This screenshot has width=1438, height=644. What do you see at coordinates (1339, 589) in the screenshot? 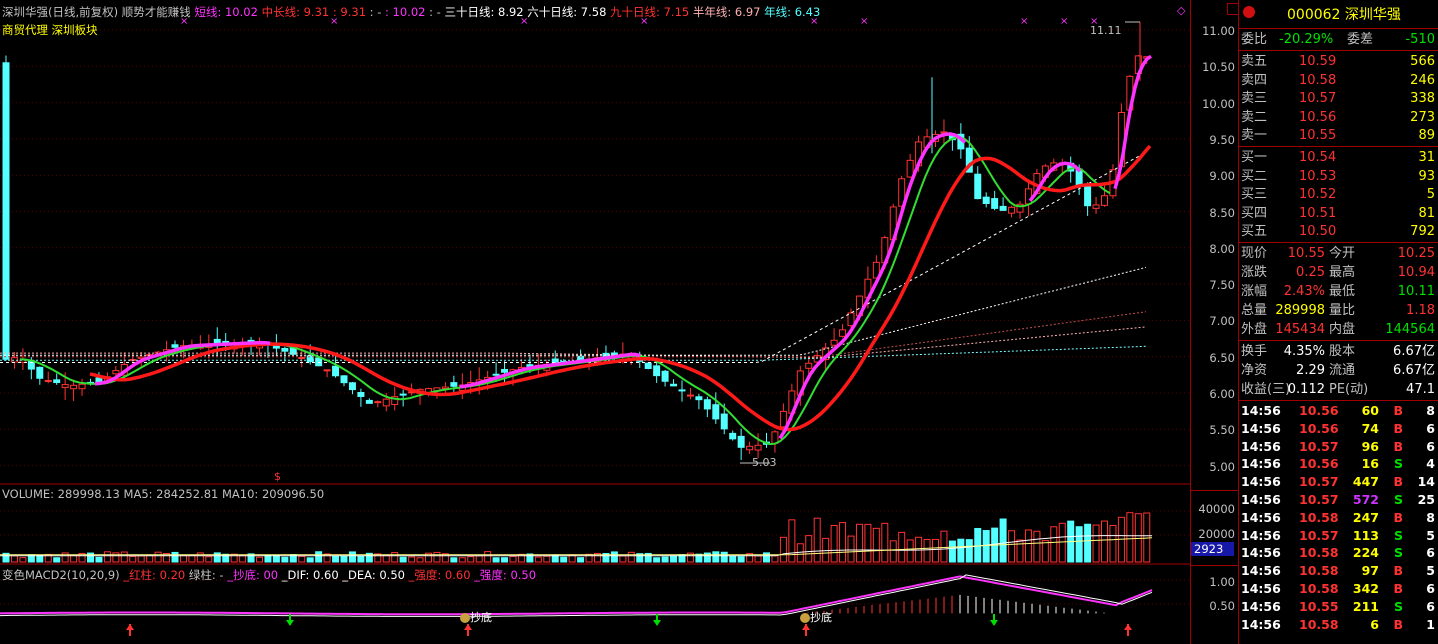
I see `tick-row: 14:56 10.58 342 B 6` at bounding box center [1339, 589].